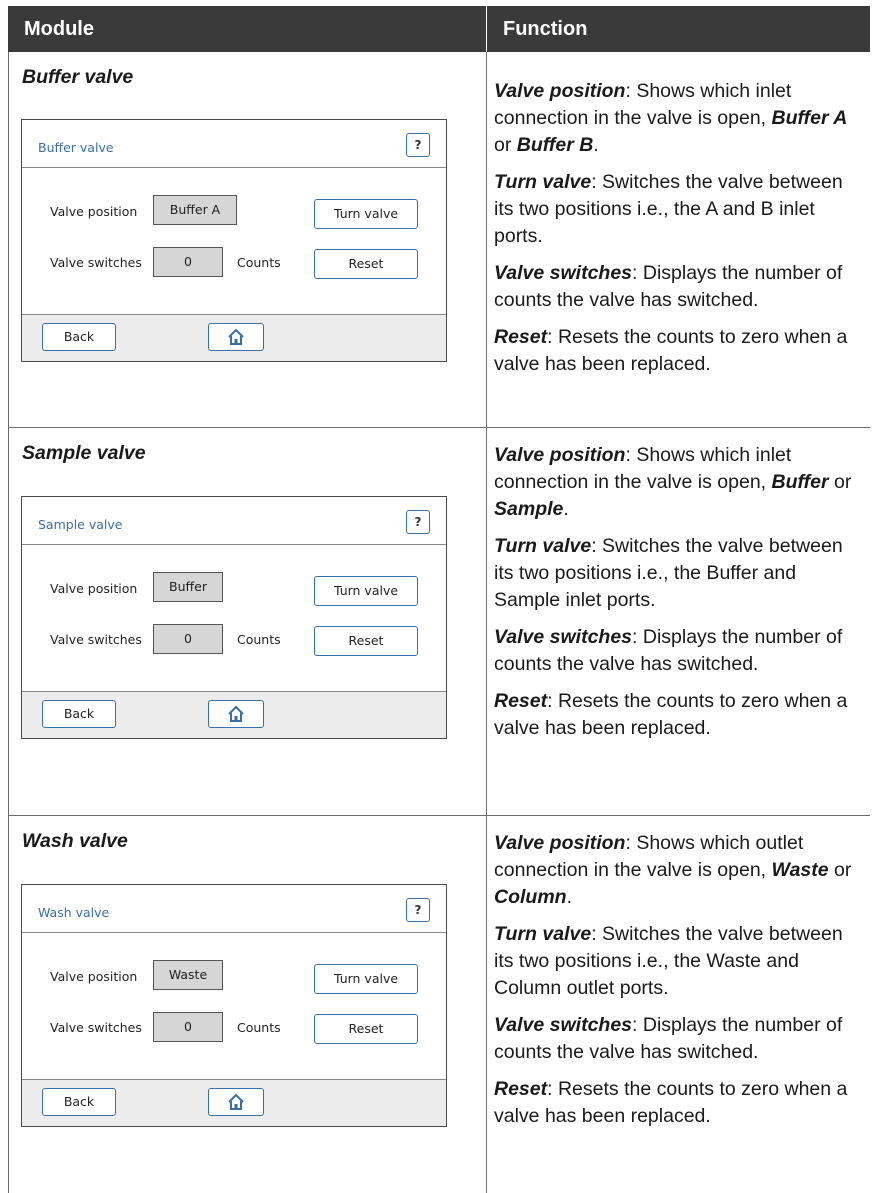 This screenshot has height=1193, width=877. What do you see at coordinates (195, 210) in the screenshot?
I see `valve-position-value: Buffer A` at bounding box center [195, 210].